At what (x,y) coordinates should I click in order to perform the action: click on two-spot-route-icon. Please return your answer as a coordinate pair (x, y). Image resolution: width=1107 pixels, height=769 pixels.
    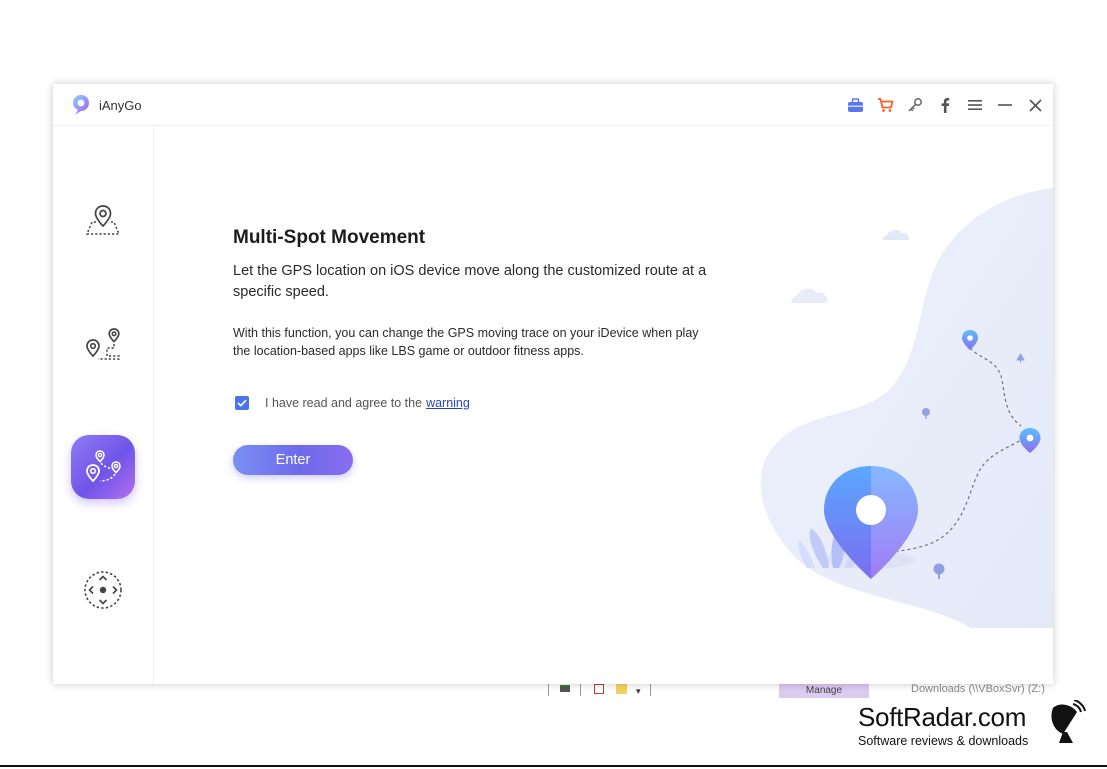
    Looking at the image, I should click on (103, 344).